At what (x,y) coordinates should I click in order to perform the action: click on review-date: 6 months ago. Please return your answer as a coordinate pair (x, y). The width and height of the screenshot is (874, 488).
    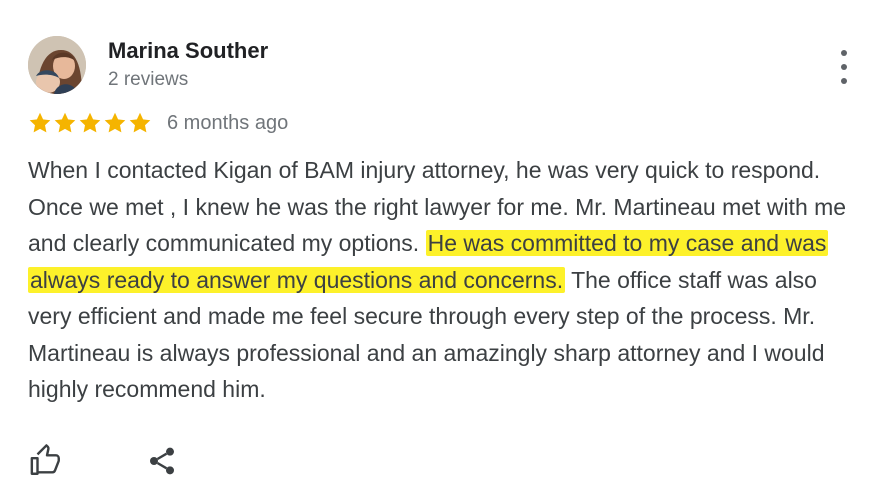
    Looking at the image, I should click on (228, 122).